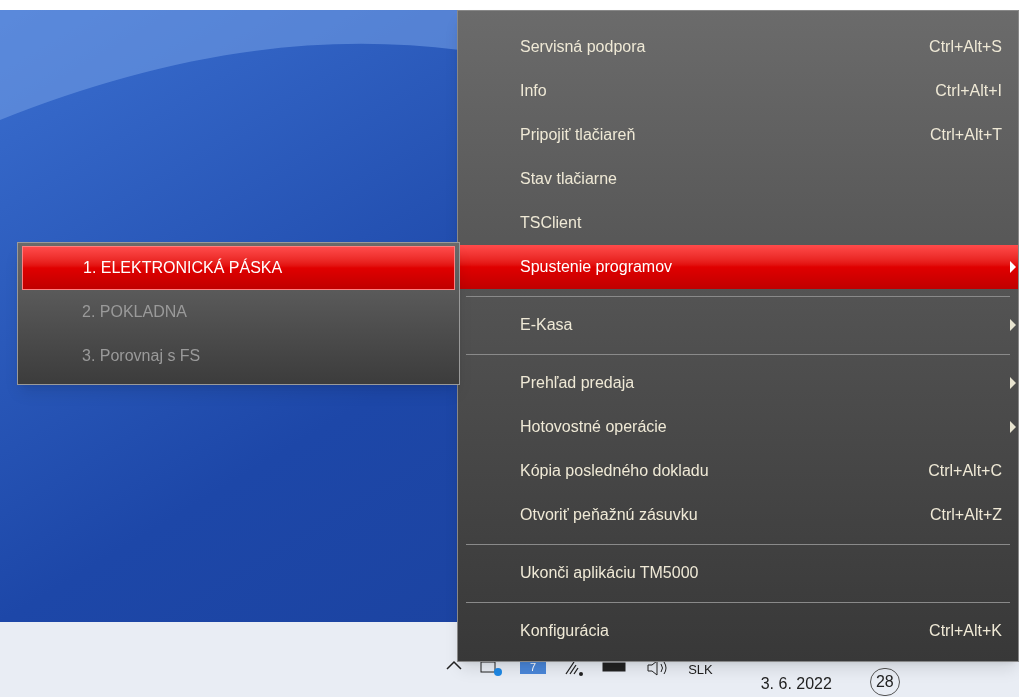 This screenshot has width=1019, height=697. I want to click on monitor-icon, so click(491, 668).